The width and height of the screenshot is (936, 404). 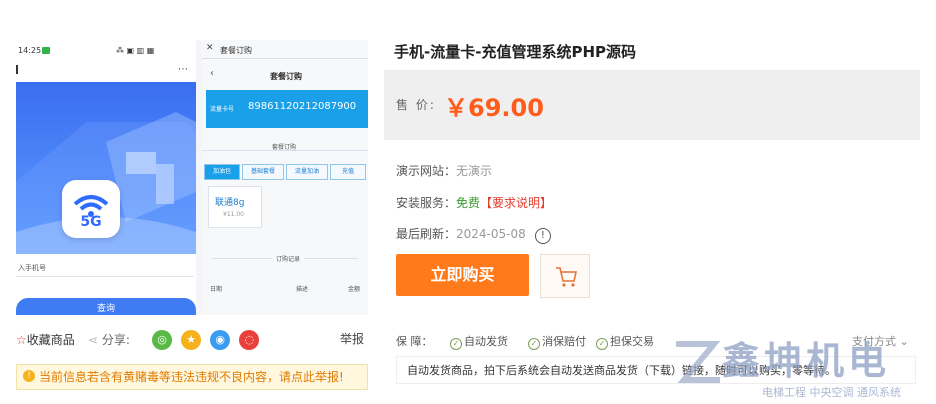 I want to click on guarantee-item: 担保交易, so click(x=632, y=341).